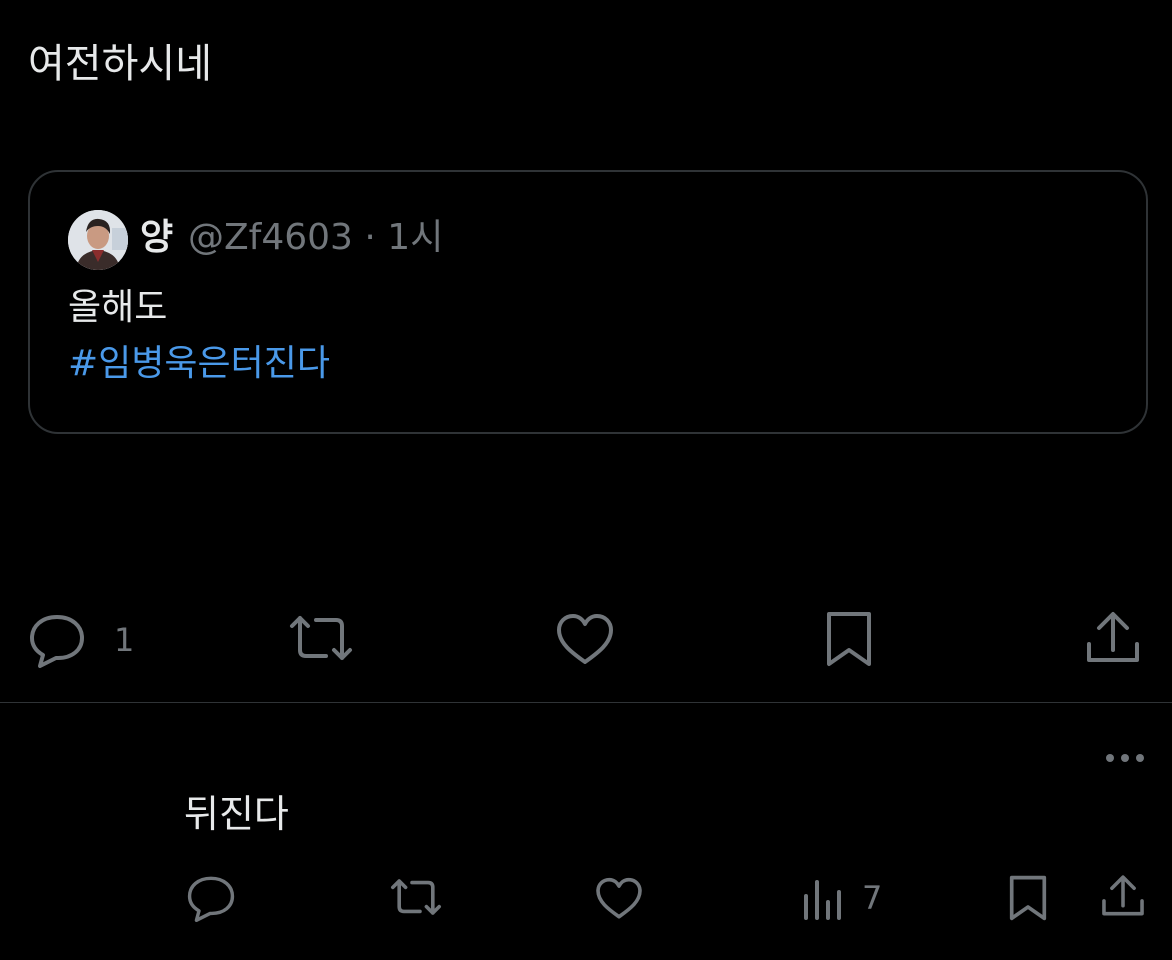  I want to click on quoted-hashtag-link: #임병욱은터진다, so click(199, 364).